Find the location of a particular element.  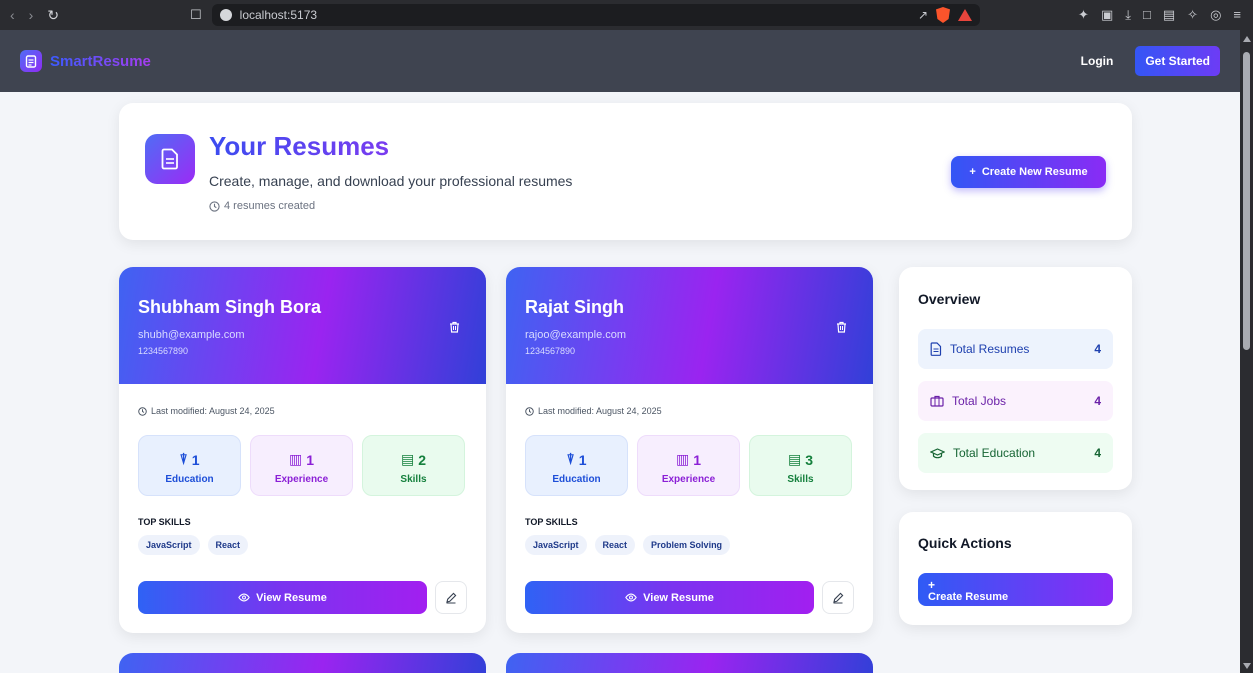

education-stat: ⍒ 1 Education is located at coordinates (189, 465).